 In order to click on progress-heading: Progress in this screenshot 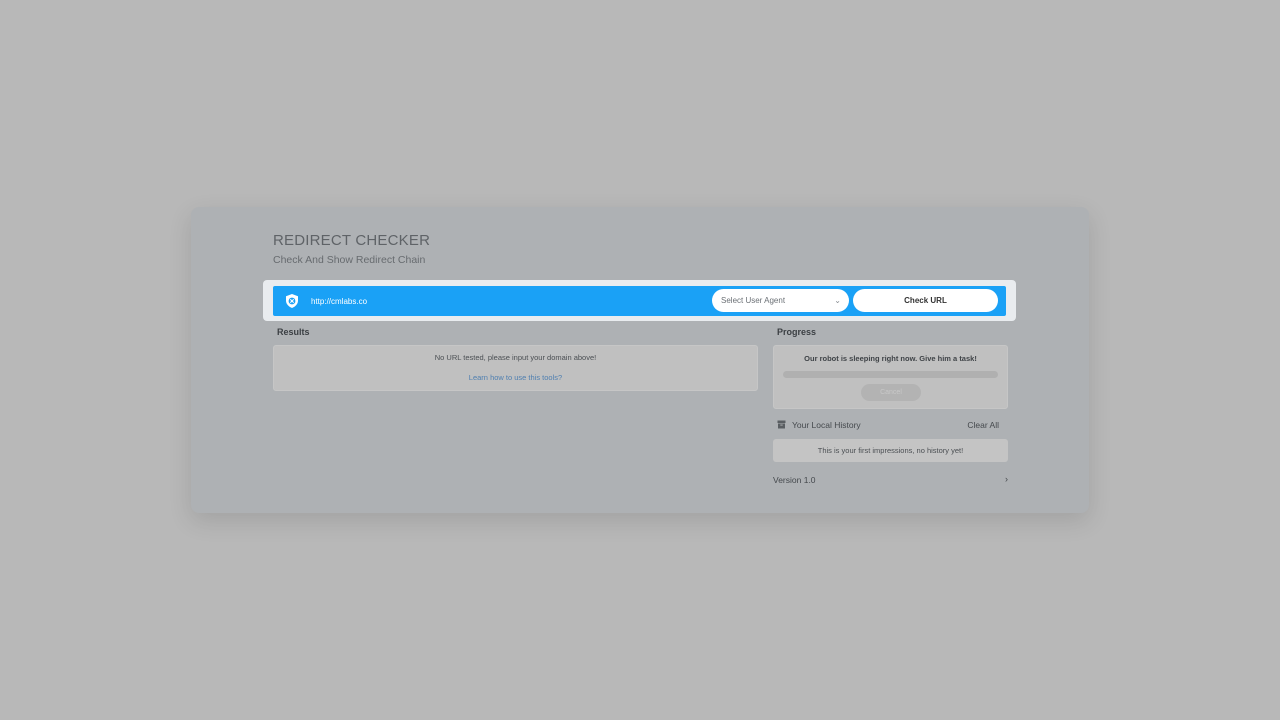, I will do `click(797, 332)`.